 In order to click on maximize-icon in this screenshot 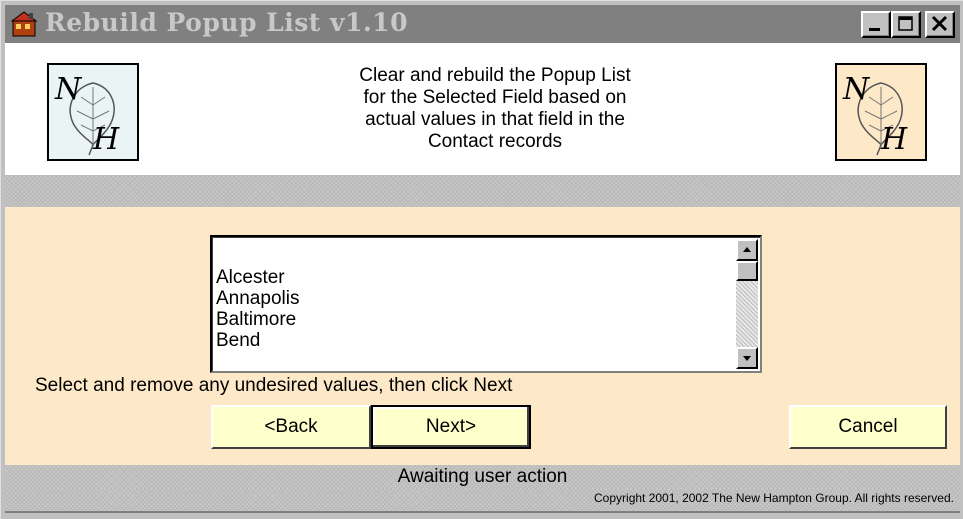, I will do `click(905, 23)`.